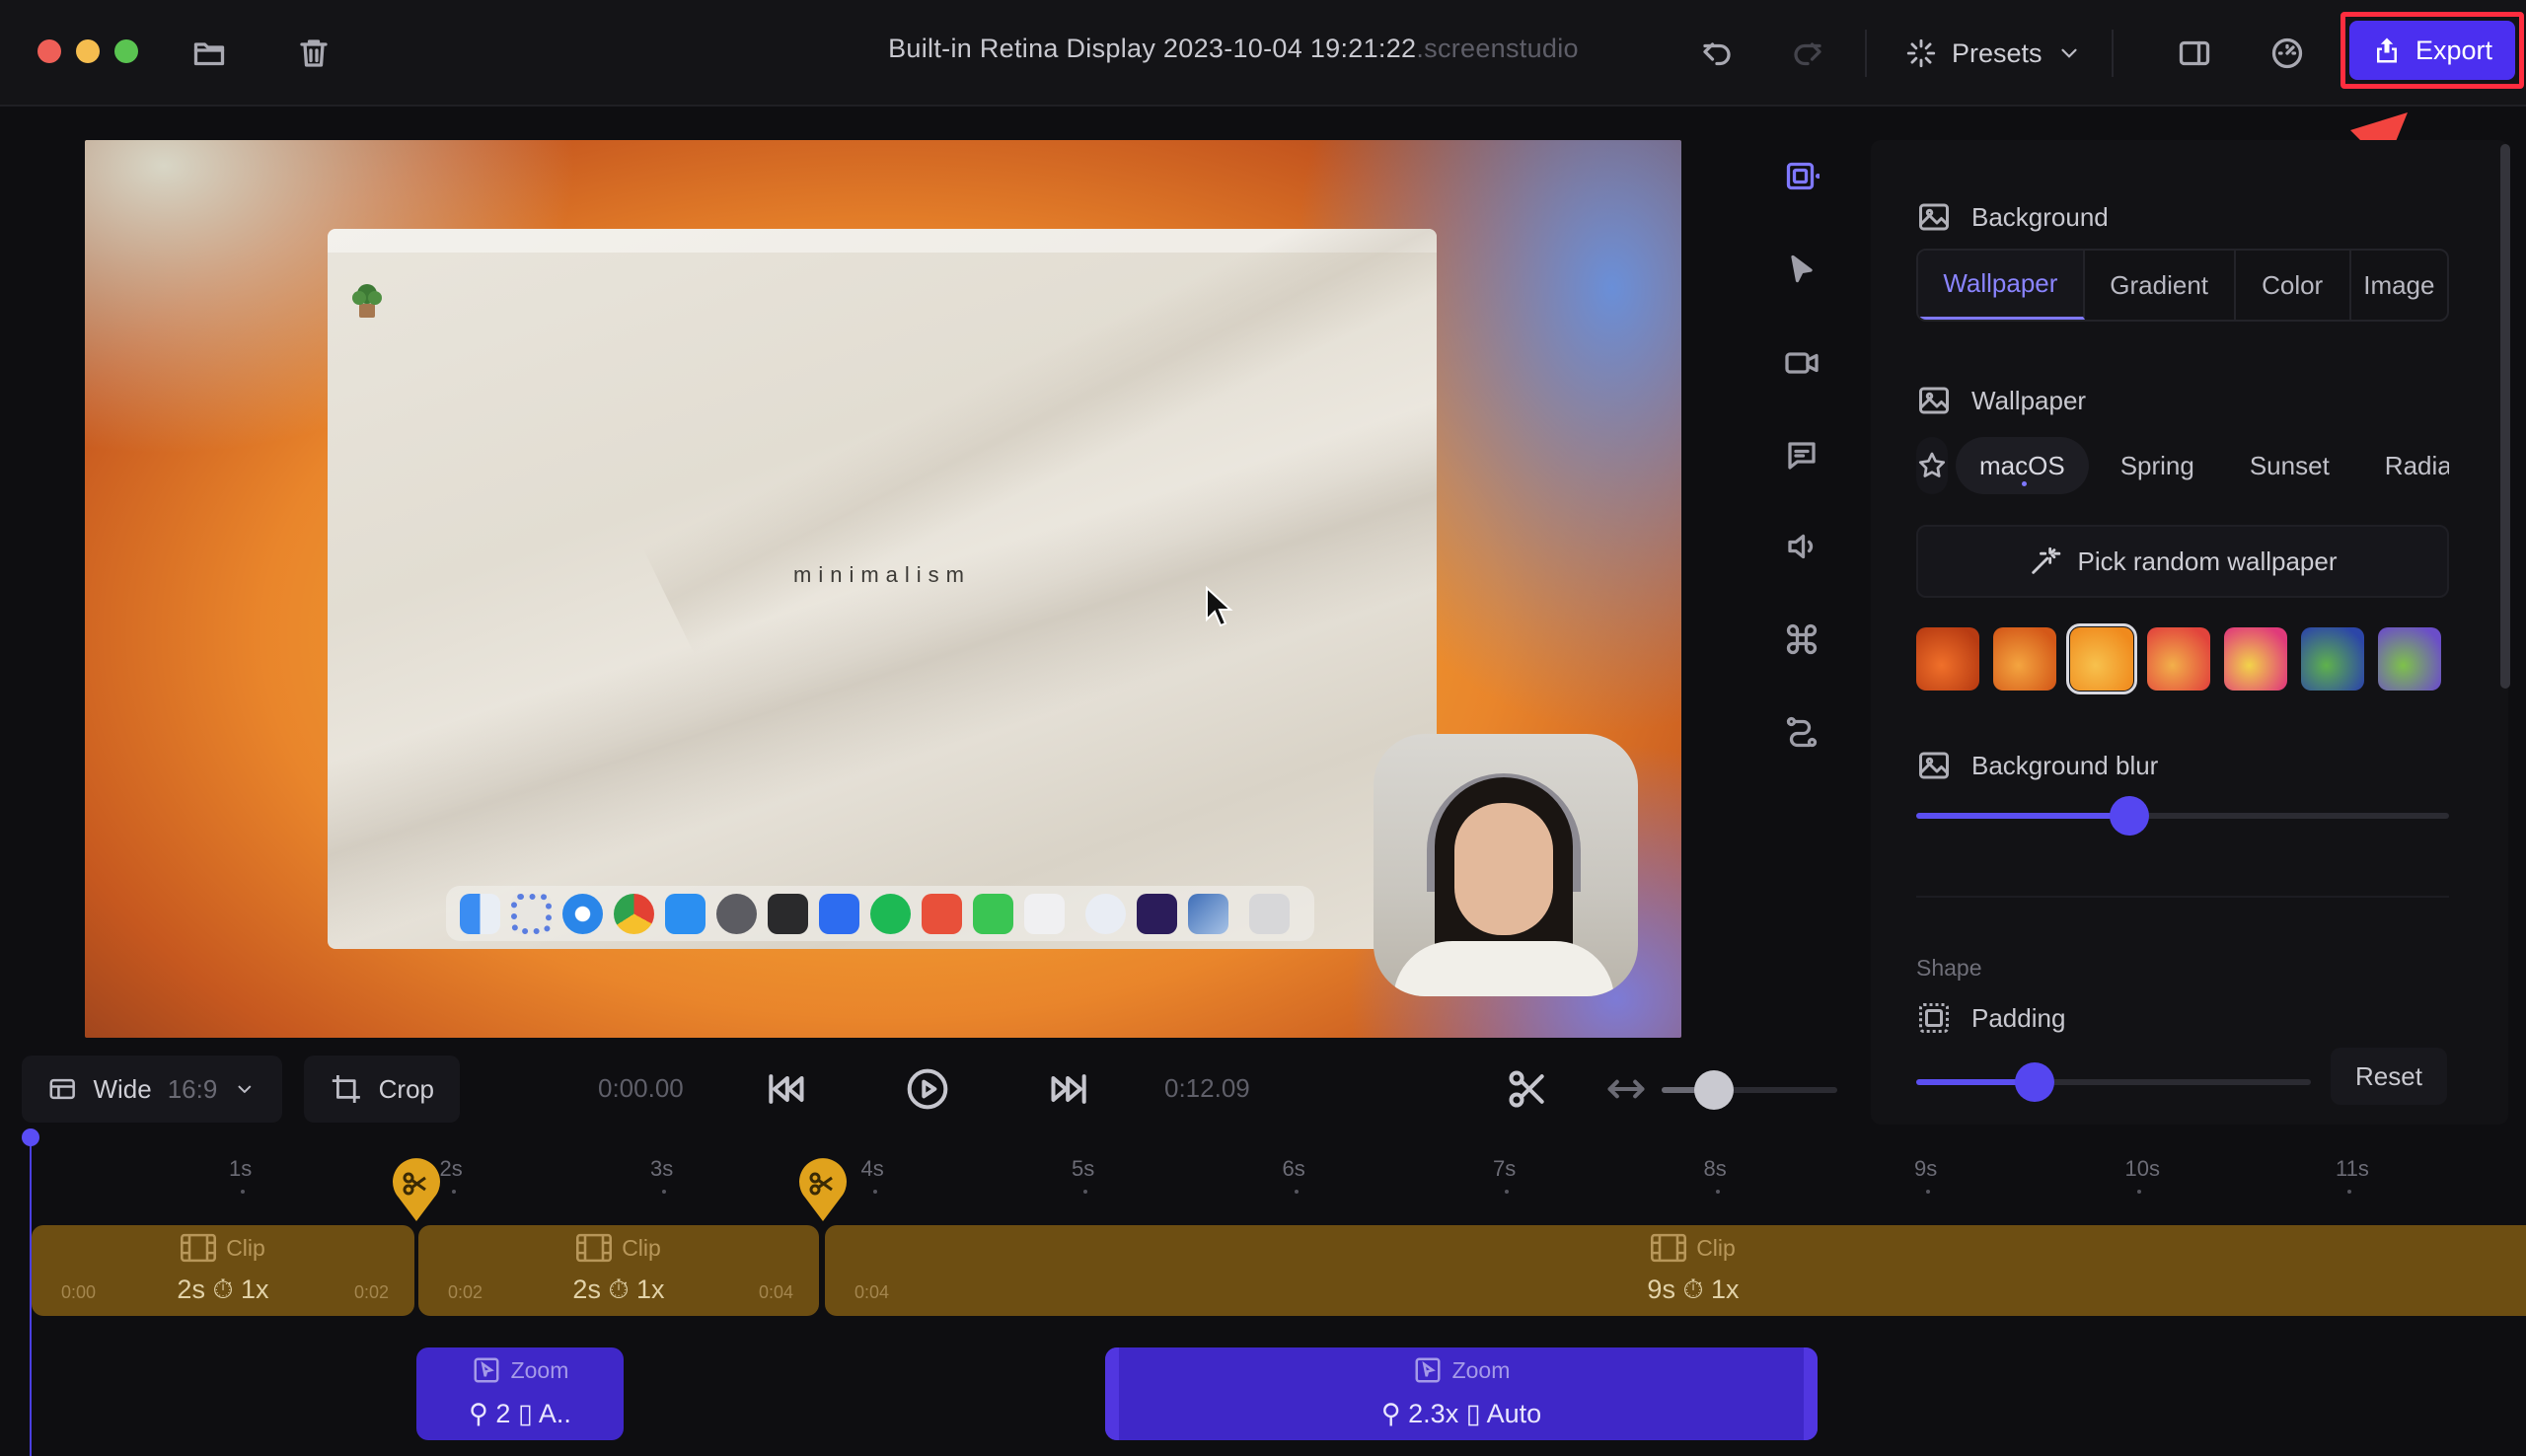 The height and width of the screenshot is (1456, 2526). What do you see at coordinates (346, 1089) in the screenshot?
I see `crop-icon` at bounding box center [346, 1089].